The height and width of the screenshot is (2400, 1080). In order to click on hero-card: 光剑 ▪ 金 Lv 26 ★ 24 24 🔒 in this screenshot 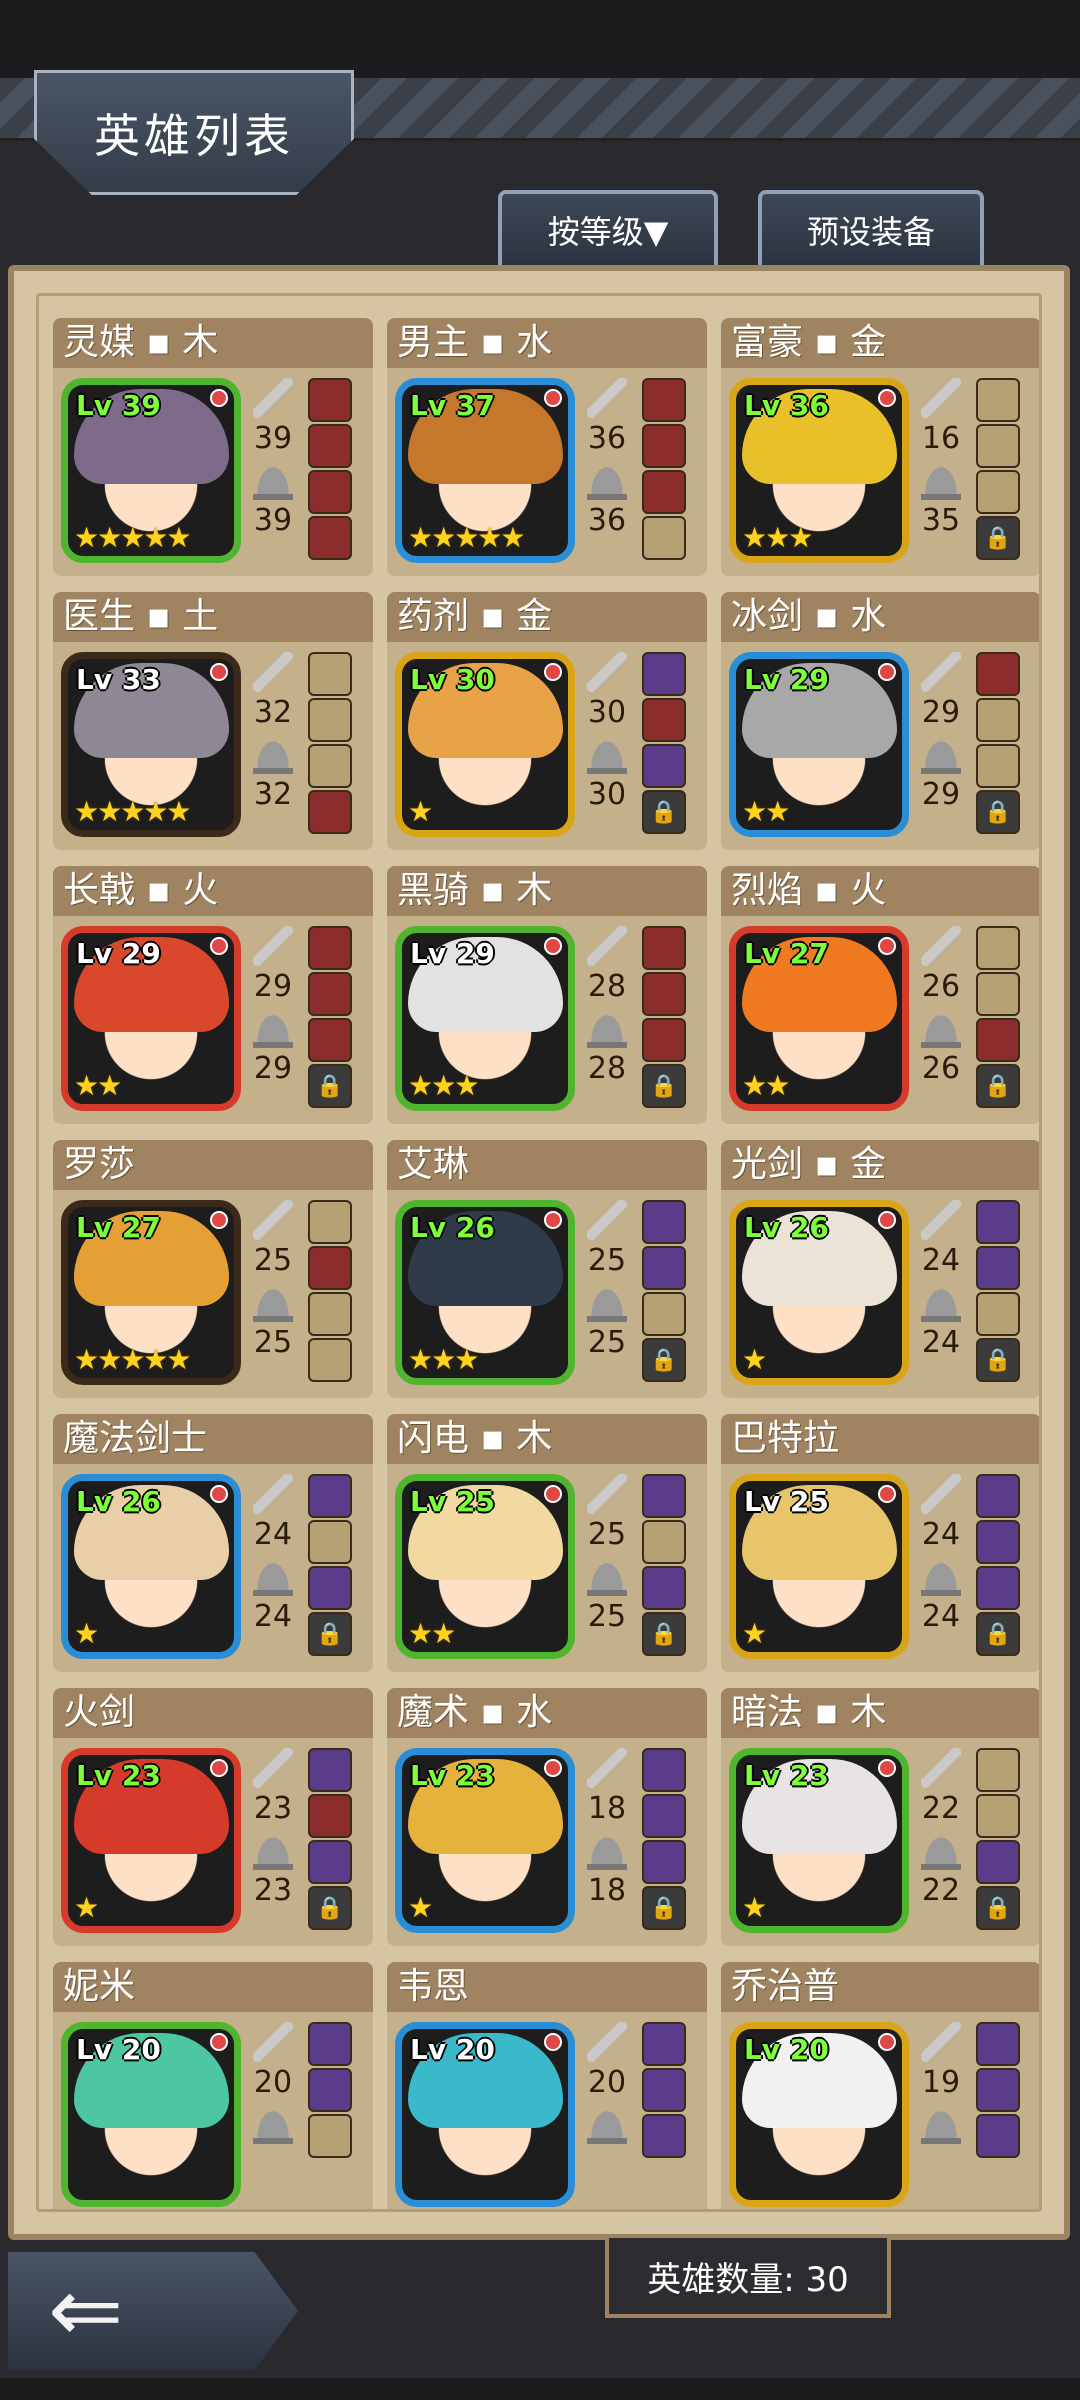, I will do `click(880, 1269)`.